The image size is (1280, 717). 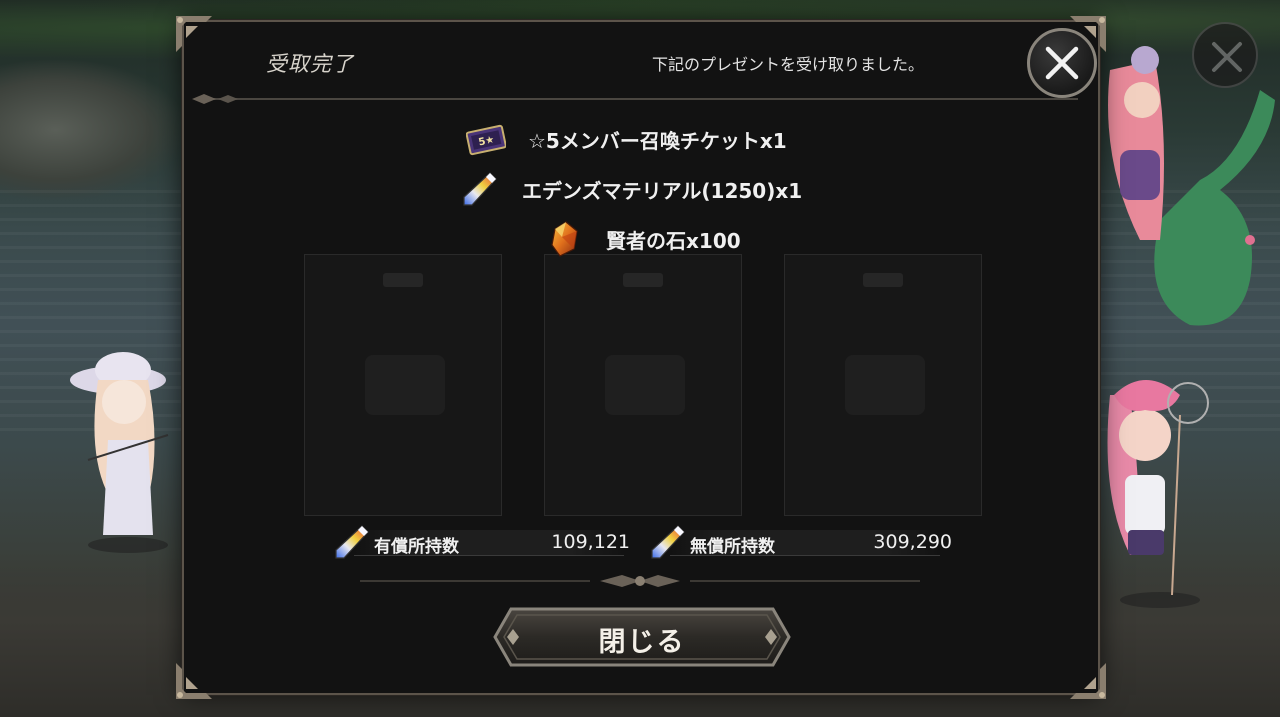 What do you see at coordinates (657, 140) in the screenshot?
I see `reward-label: ☆5メンバー召喚チケットx1` at bounding box center [657, 140].